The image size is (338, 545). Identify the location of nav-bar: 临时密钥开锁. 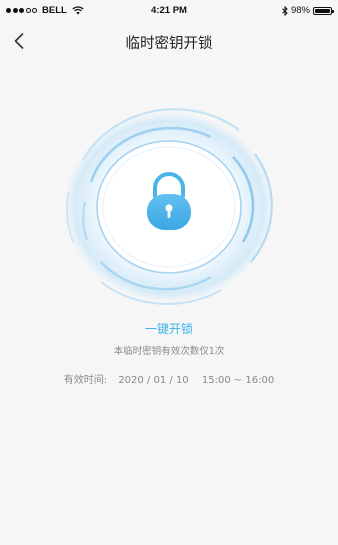
(169, 42).